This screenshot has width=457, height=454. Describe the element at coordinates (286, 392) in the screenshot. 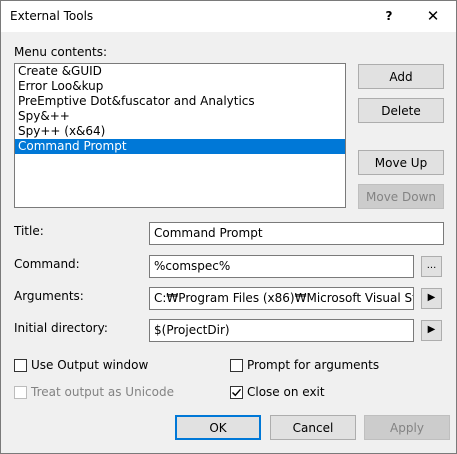

I see `close-on-exit-label: Close on exit` at that location.